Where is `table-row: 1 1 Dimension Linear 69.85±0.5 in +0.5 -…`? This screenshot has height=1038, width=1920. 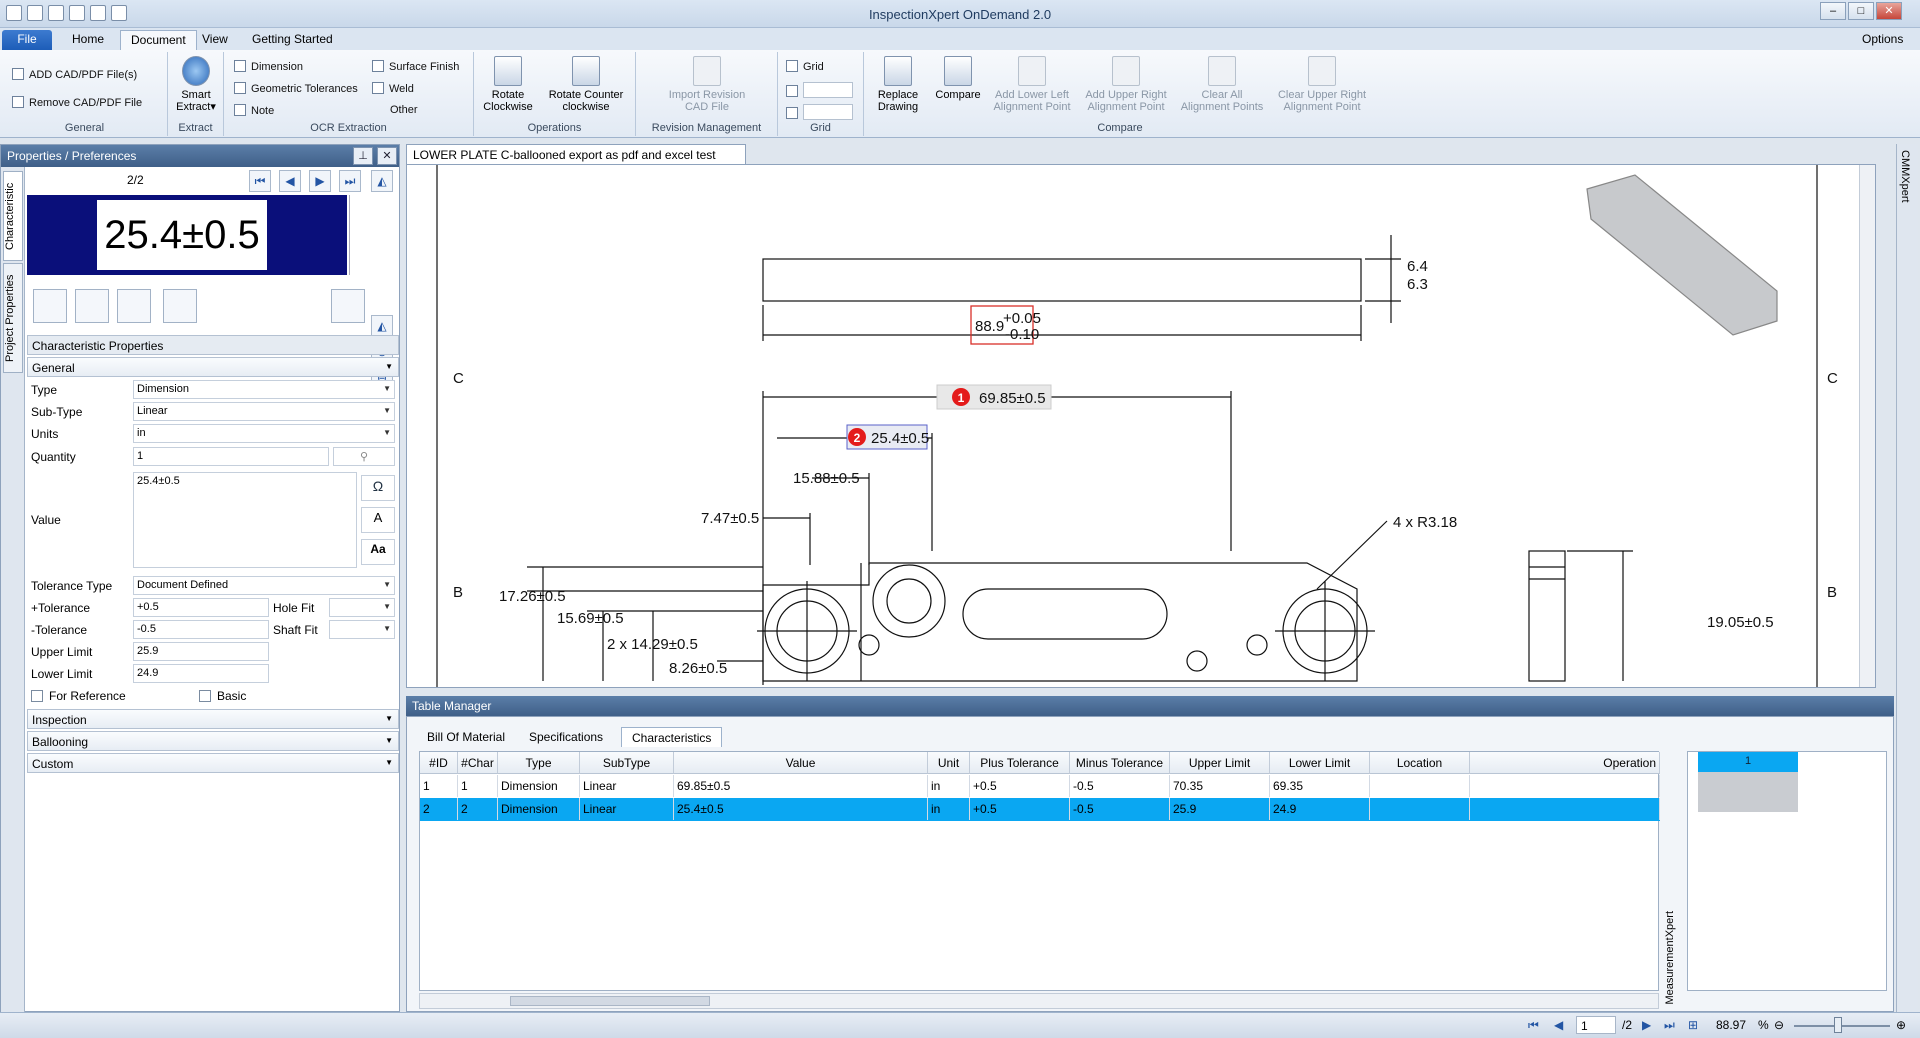
table-row: 1 1 Dimension Linear 69.85±0.5 in +0.5 -… is located at coordinates (1040, 786).